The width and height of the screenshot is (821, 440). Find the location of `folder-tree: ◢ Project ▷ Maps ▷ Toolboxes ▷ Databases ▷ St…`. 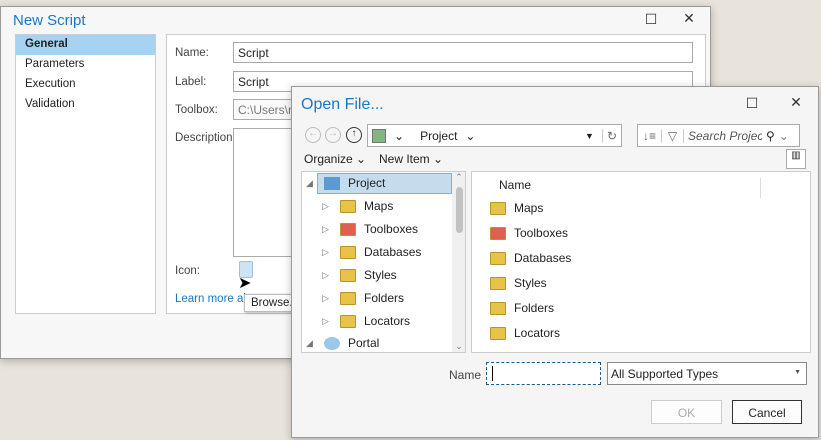

folder-tree: ◢ Project ▷ Maps ▷ Toolboxes ▷ Databases ▷ St… is located at coordinates (383, 262).